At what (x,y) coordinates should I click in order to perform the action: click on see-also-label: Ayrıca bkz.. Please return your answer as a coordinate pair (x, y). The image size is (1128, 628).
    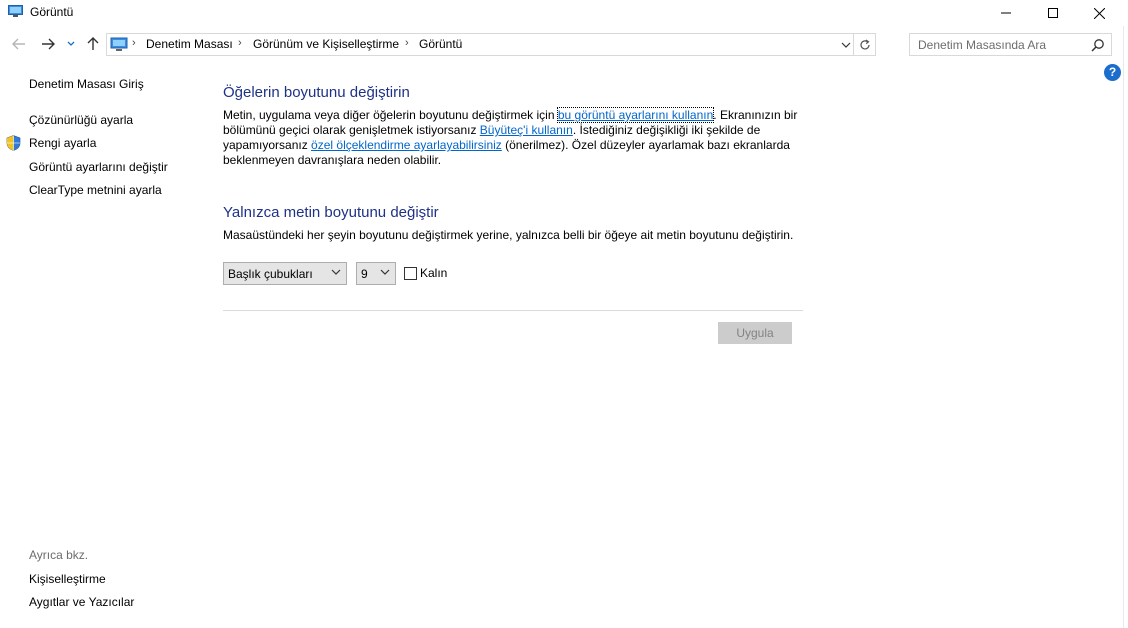
    Looking at the image, I should click on (59, 555).